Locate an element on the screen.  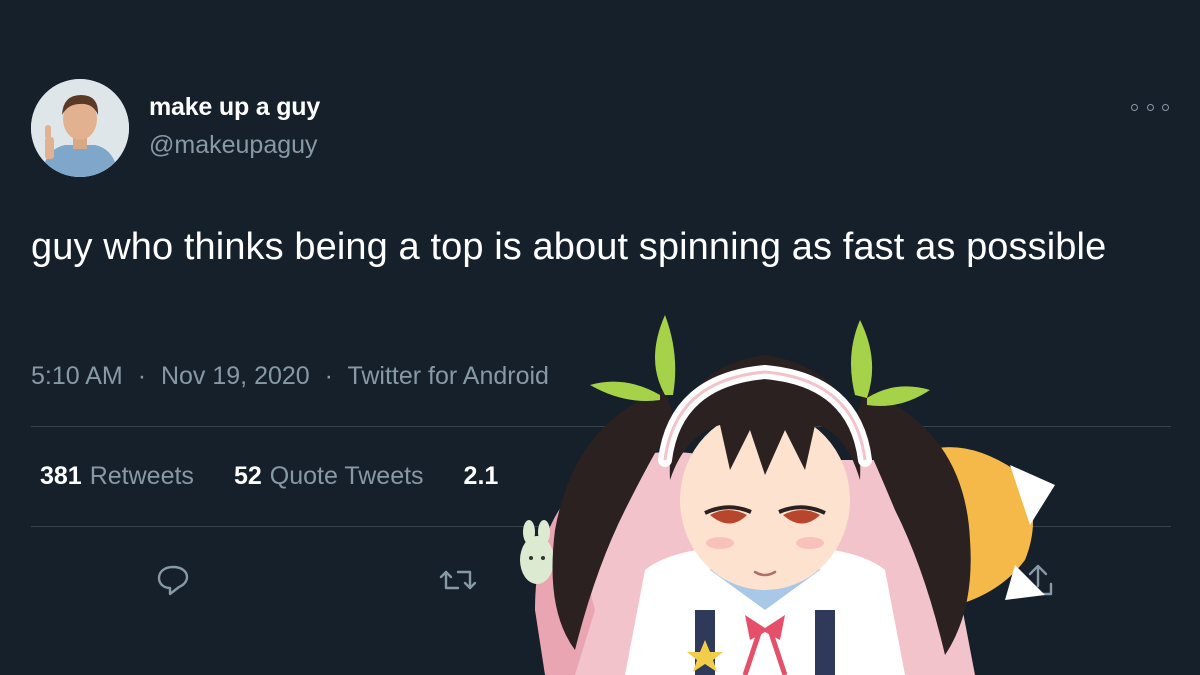
author-display-name: make up a guy is located at coordinates (234, 107).